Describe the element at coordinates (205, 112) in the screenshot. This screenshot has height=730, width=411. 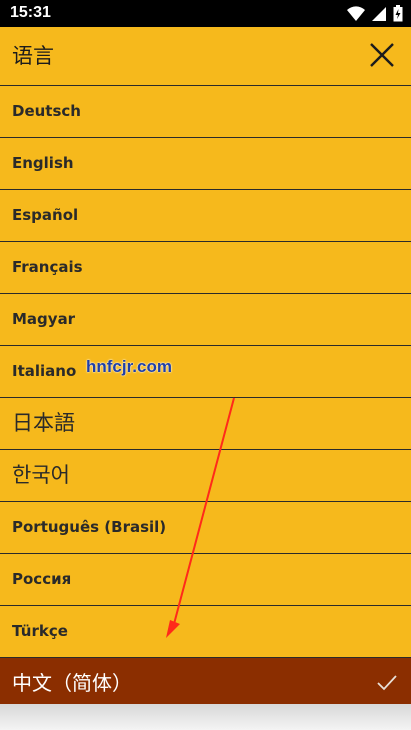
I see `language-item-deutsch: Deutsch` at that location.